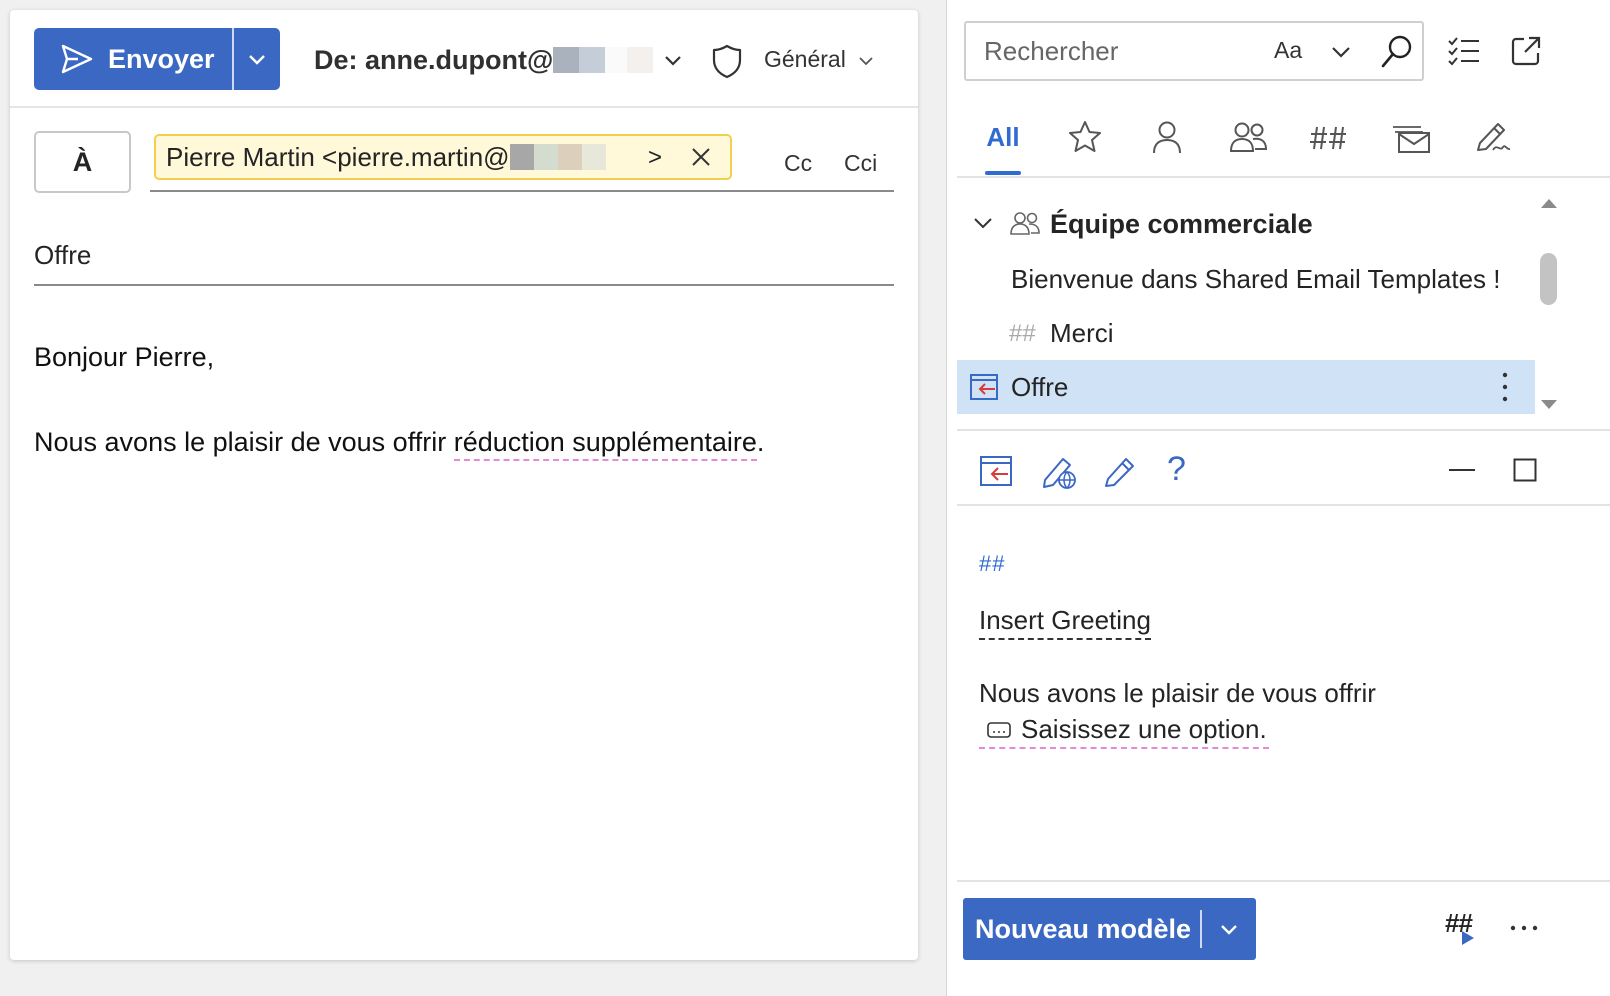 The height and width of the screenshot is (996, 1610). Describe the element at coordinates (999, 729) in the screenshot. I see `dropdown-field-icon` at that location.